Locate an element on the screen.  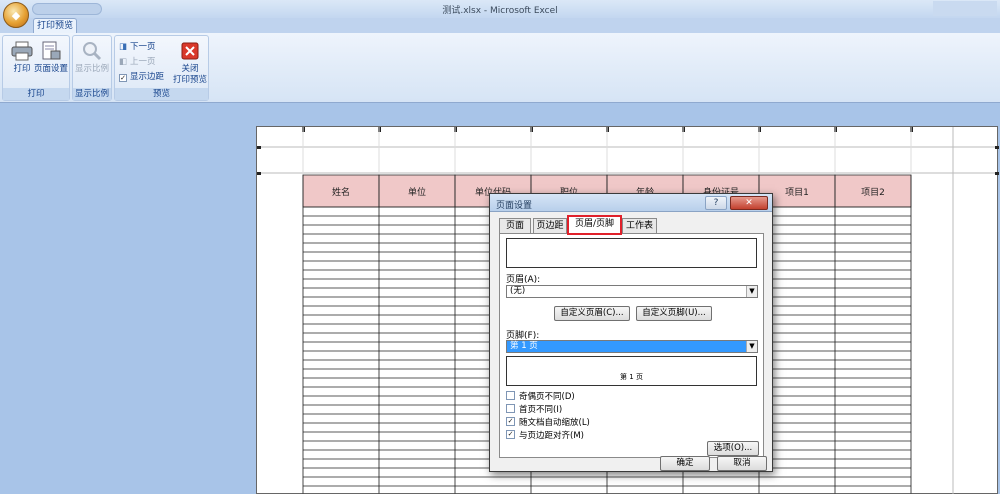
tab-page: 页面 is located at coordinates (515, 225).